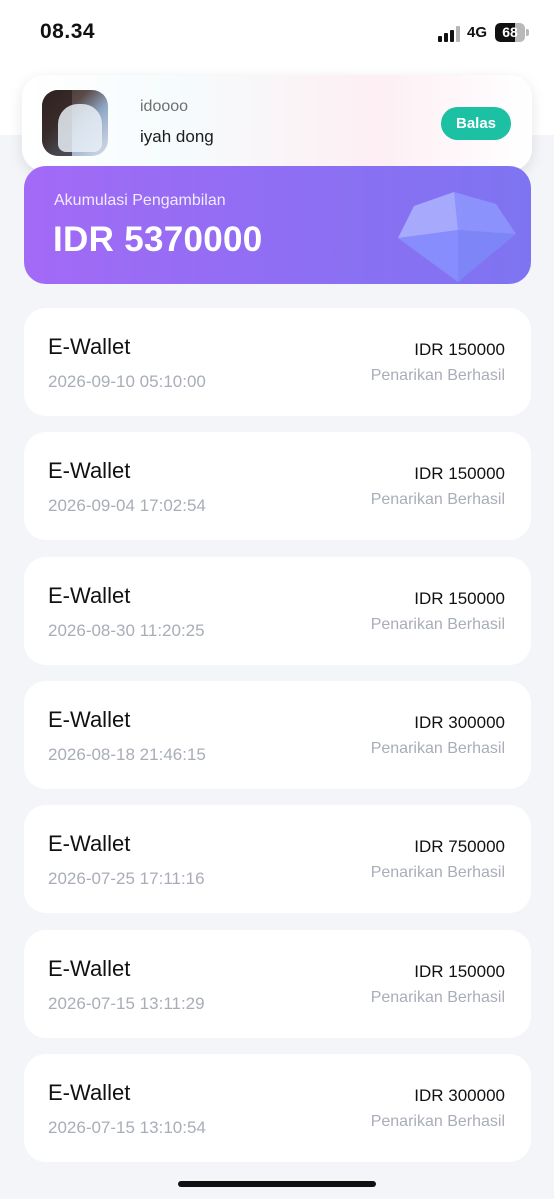  Describe the element at coordinates (75, 123) in the screenshot. I see `sender-avatar` at that location.